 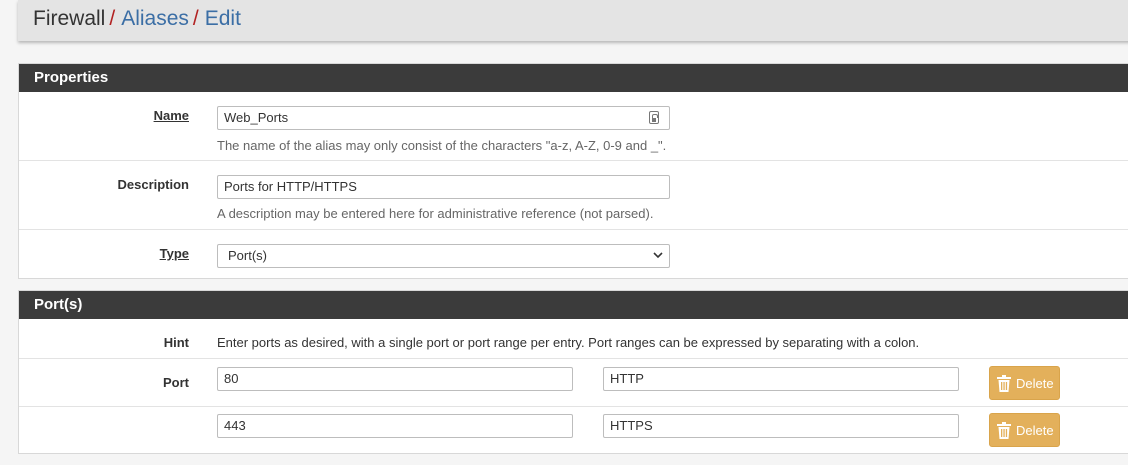 What do you see at coordinates (247, 255) in the screenshot?
I see `type-select-value: Port(s)` at bounding box center [247, 255].